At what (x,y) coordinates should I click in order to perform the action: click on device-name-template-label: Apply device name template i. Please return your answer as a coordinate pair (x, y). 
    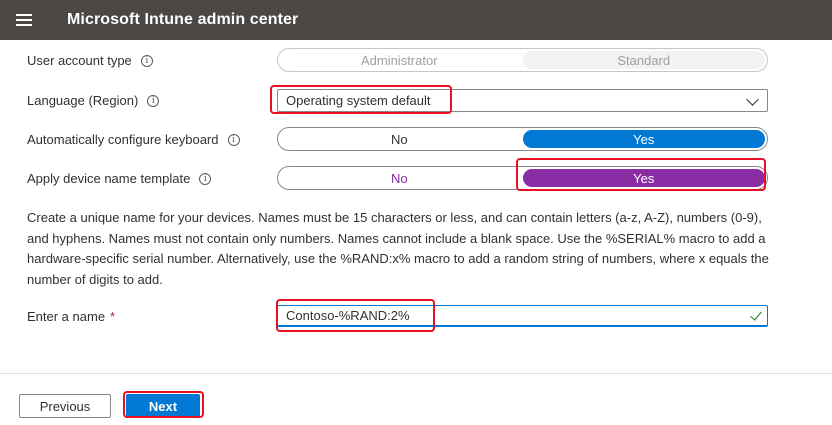
    Looking at the image, I should click on (119, 178).